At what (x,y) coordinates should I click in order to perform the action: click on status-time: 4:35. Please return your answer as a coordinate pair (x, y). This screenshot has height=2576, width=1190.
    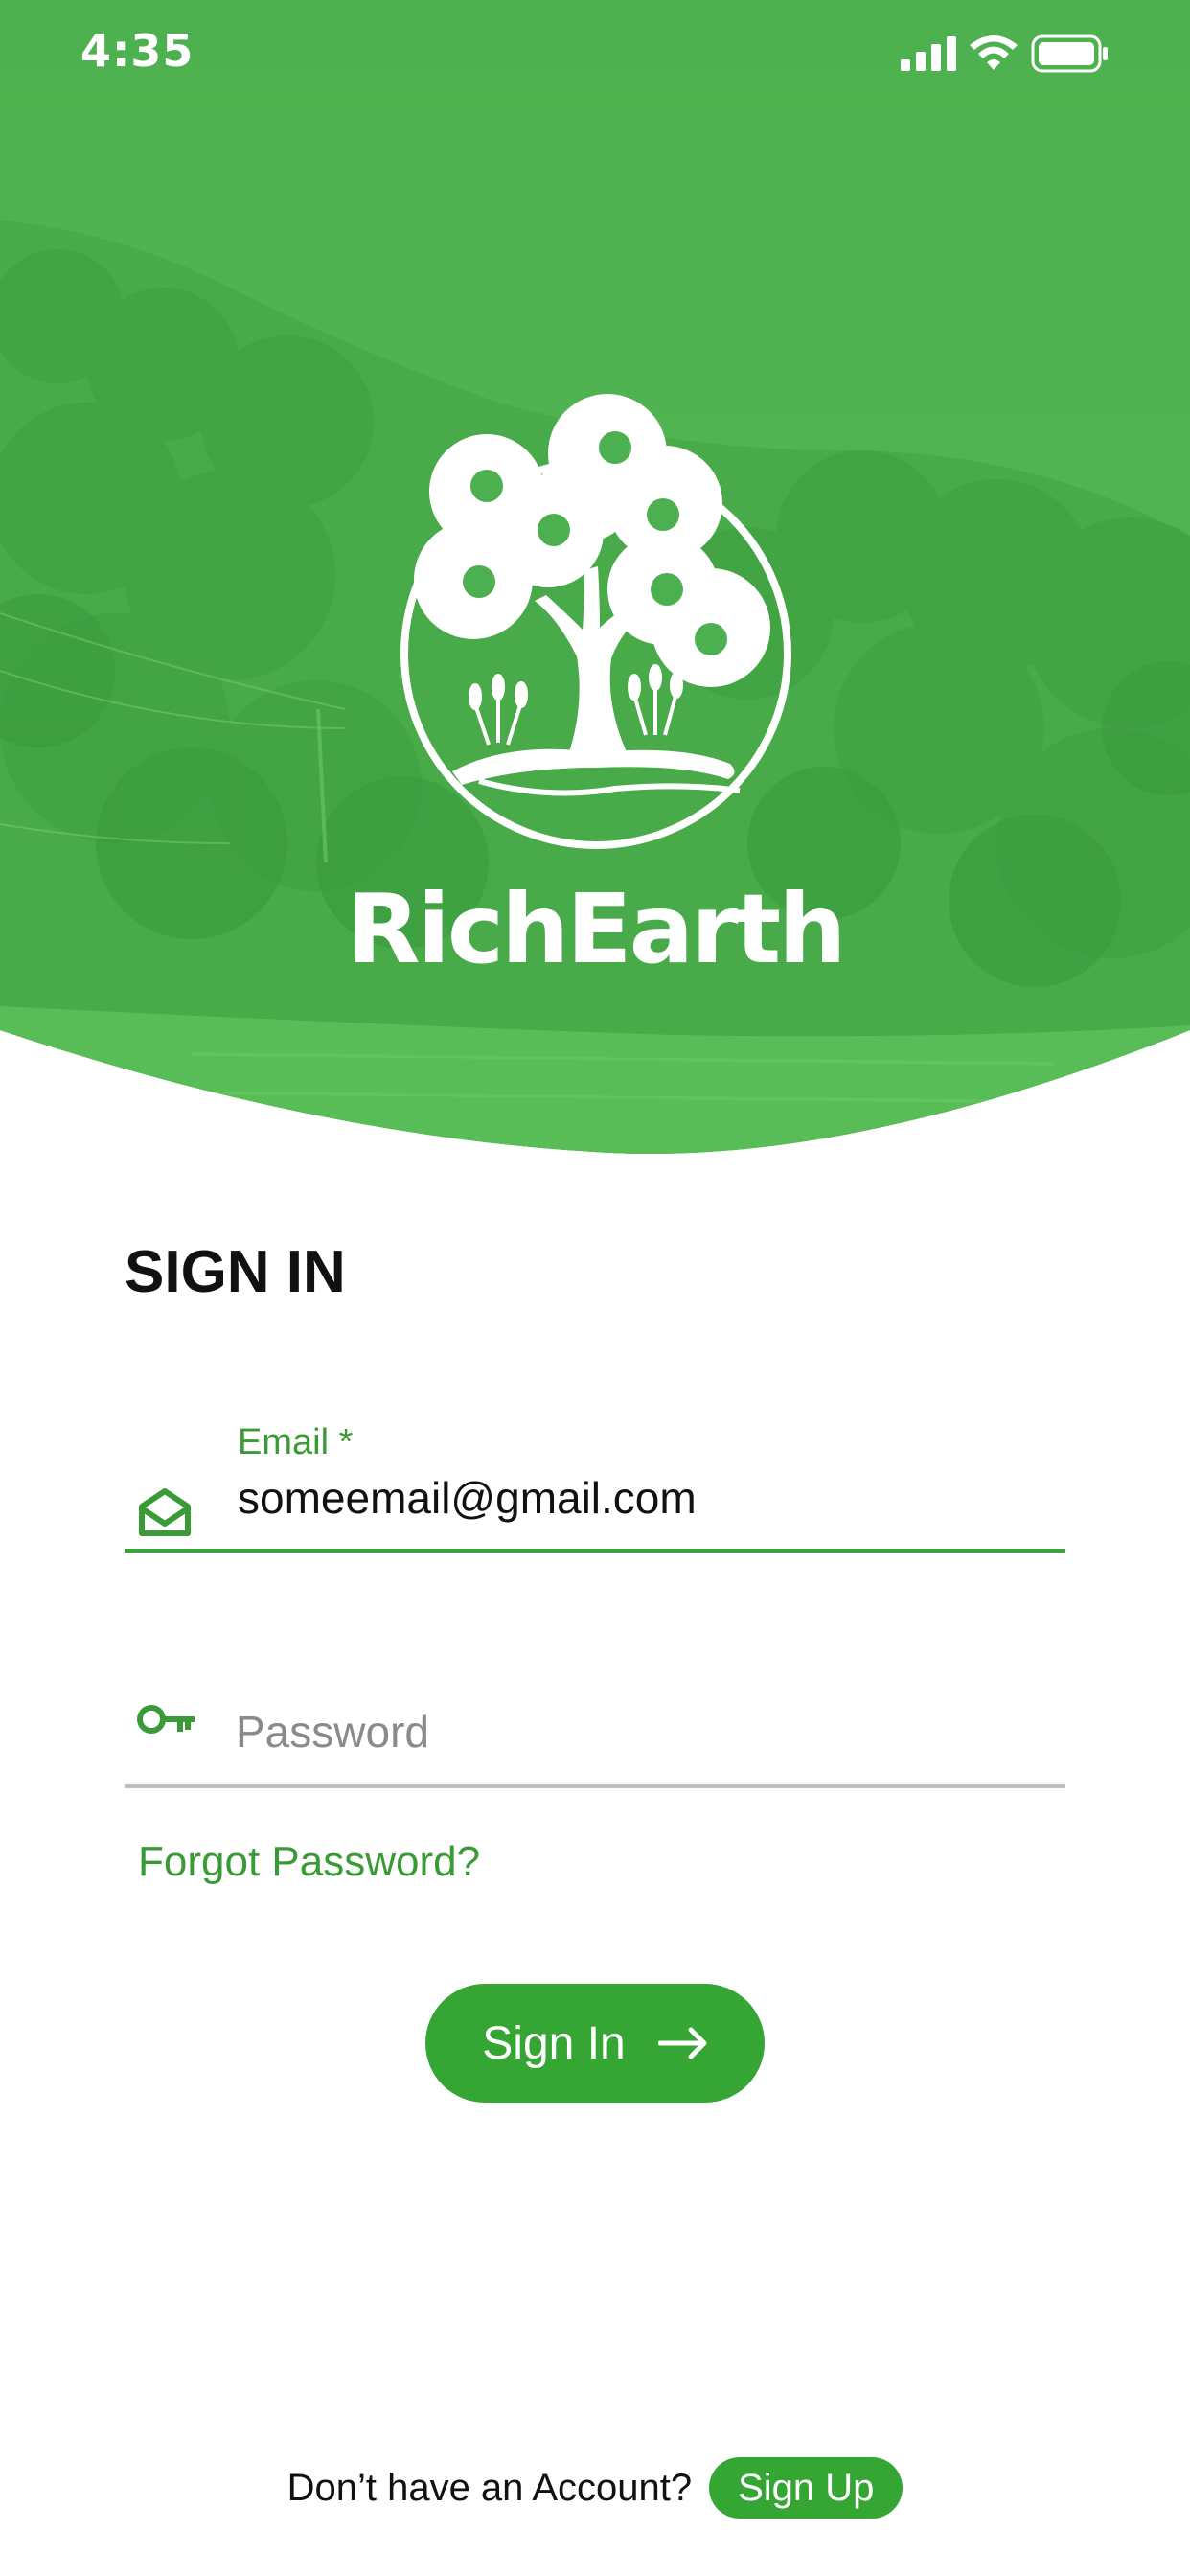
    Looking at the image, I should click on (137, 51).